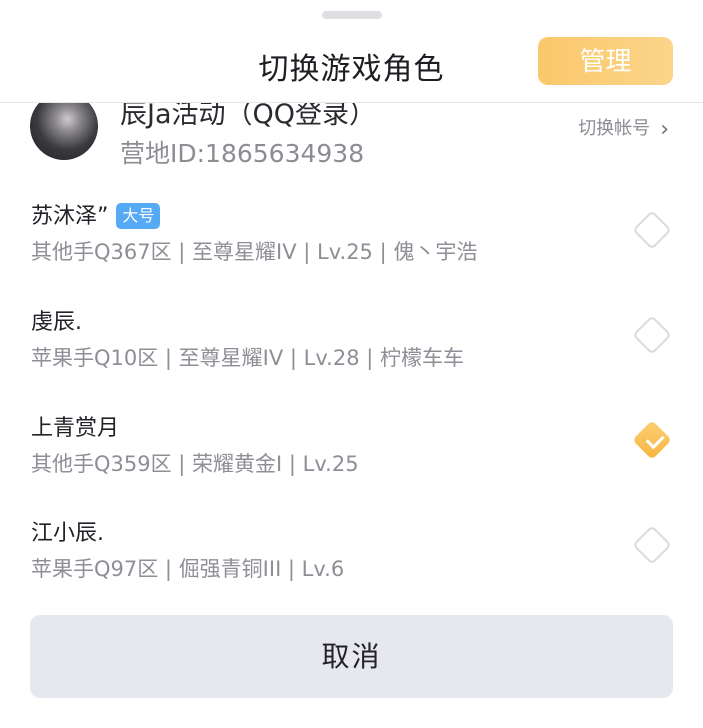 The width and height of the screenshot is (703, 728). What do you see at coordinates (351, 51) in the screenshot?
I see `sheet-header: 切换游戏角色 管理` at bounding box center [351, 51].